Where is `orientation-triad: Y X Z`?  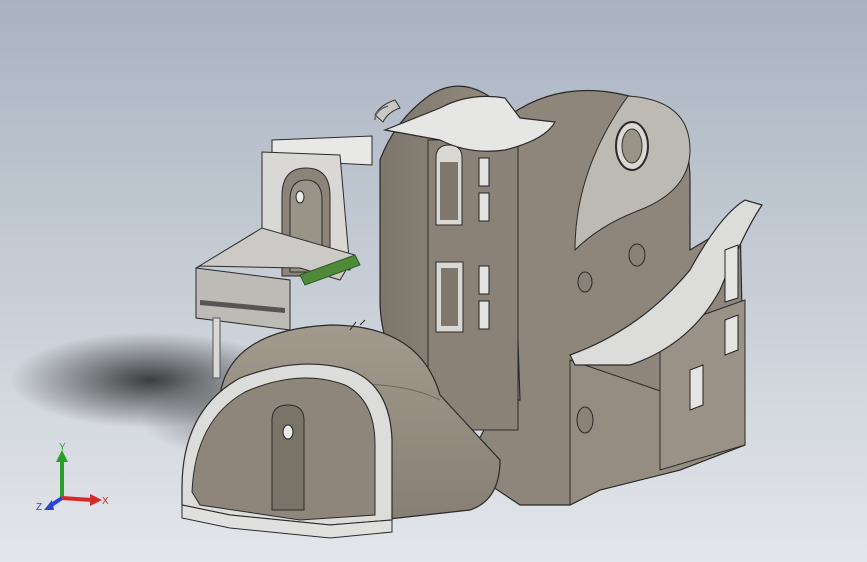 orientation-triad: Y X Z is located at coordinates (72, 477).